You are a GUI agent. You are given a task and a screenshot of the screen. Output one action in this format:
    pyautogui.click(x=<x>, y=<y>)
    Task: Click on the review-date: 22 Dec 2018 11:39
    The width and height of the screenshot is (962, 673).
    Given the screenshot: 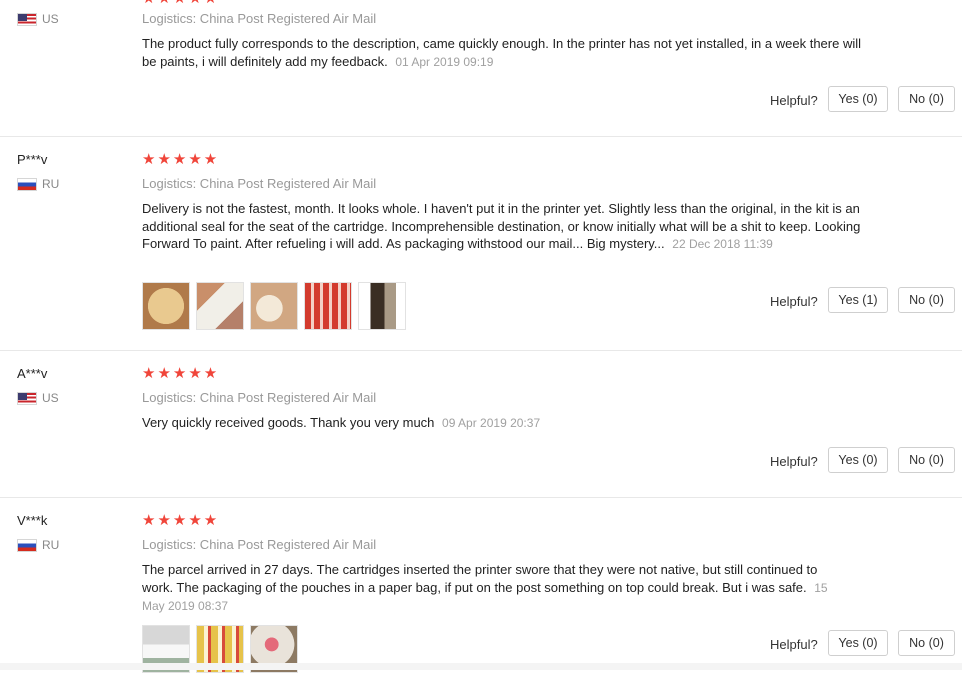 What is the action you would take?
    pyautogui.click(x=722, y=244)
    